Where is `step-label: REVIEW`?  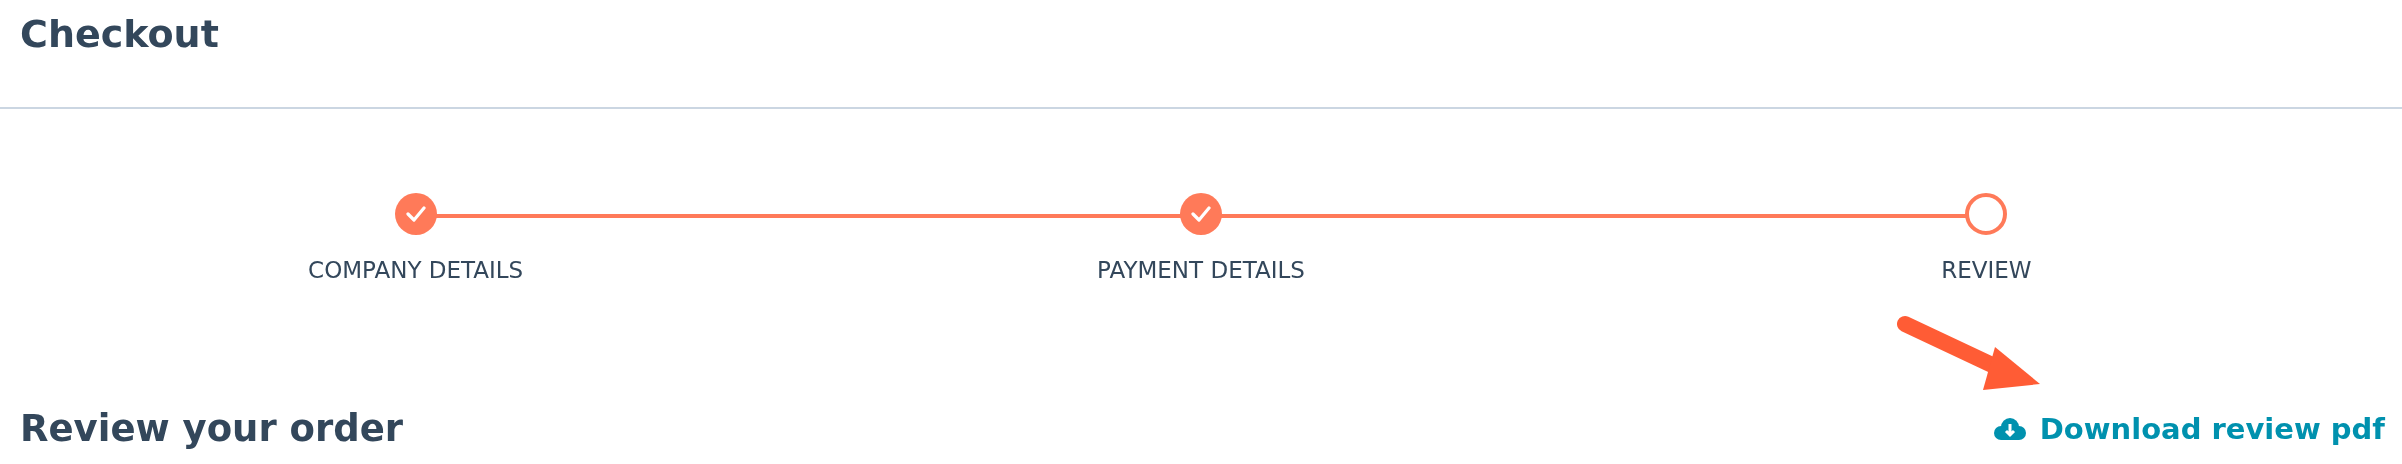
step-label: REVIEW is located at coordinates (1986, 270).